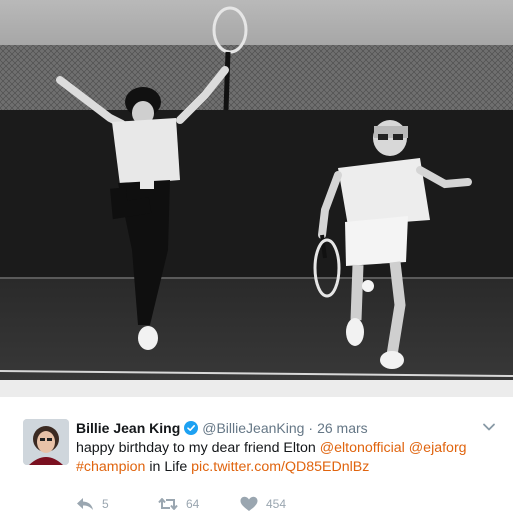  What do you see at coordinates (342, 428) in the screenshot?
I see `tweet-timestamp: 26 mars` at bounding box center [342, 428].